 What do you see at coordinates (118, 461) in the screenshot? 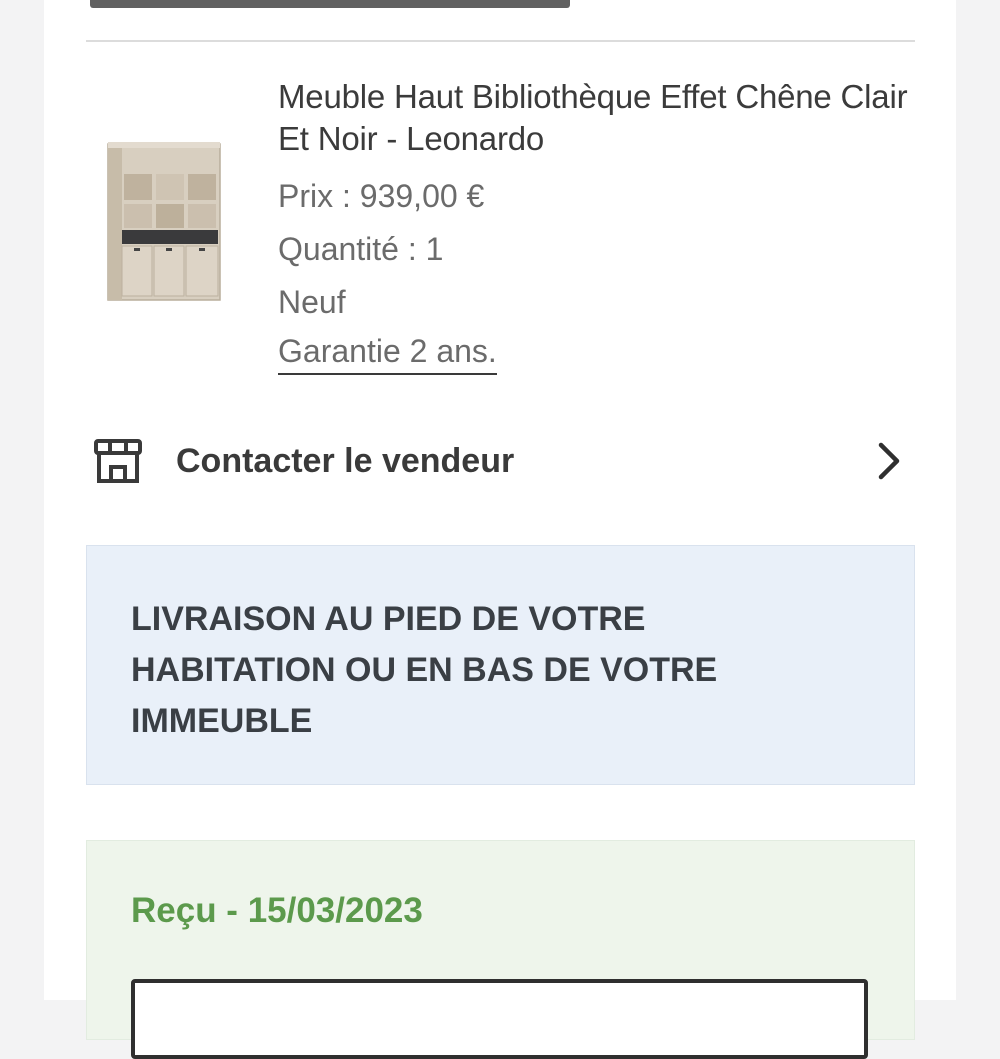
I see `store-icon` at bounding box center [118, 461].